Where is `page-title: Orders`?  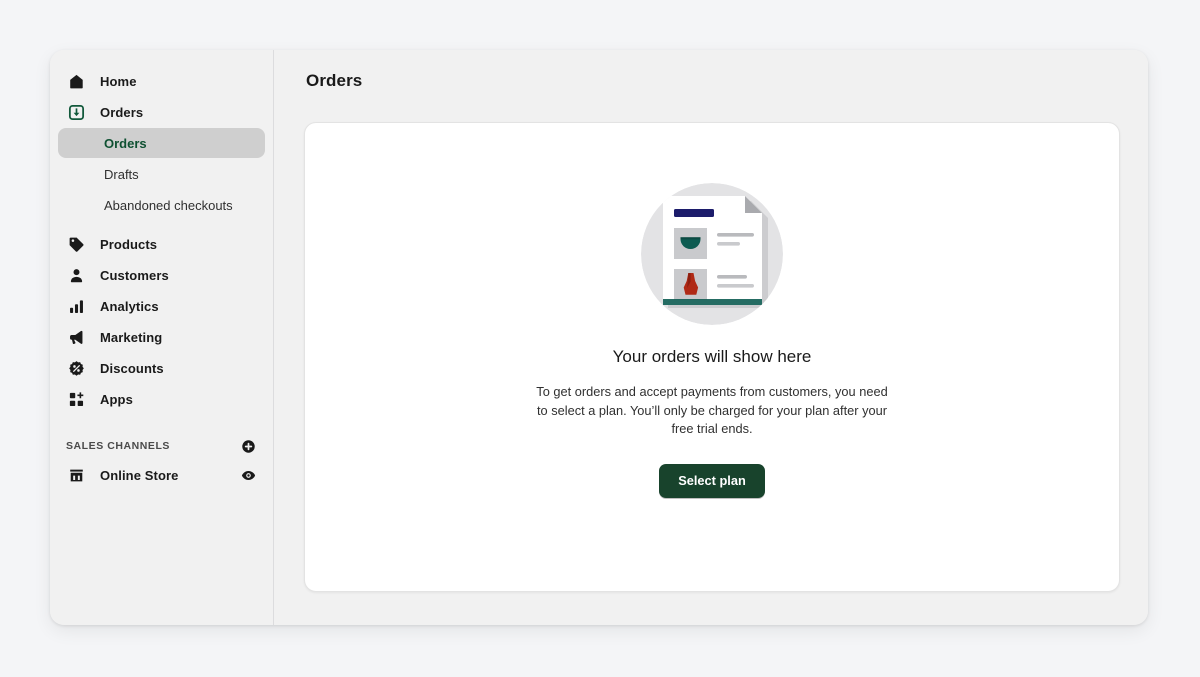 page-title: Orders is located at coordinates (334, 80).